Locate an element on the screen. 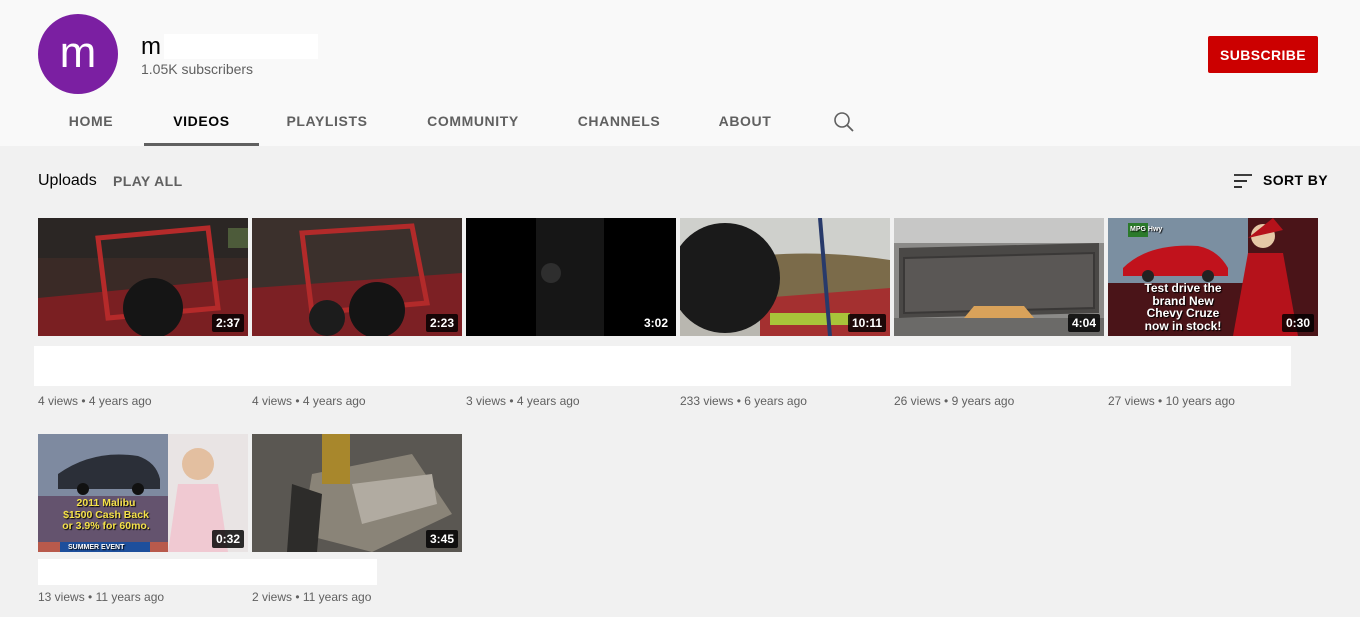  video-thumbnail: 4:04 is located at coordinates (999, 277).